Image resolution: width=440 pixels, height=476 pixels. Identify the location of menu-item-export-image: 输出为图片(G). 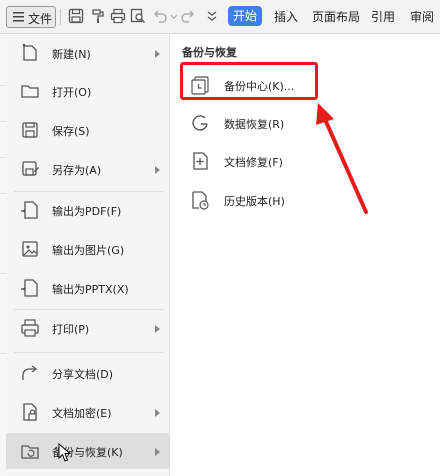
(87, 249).